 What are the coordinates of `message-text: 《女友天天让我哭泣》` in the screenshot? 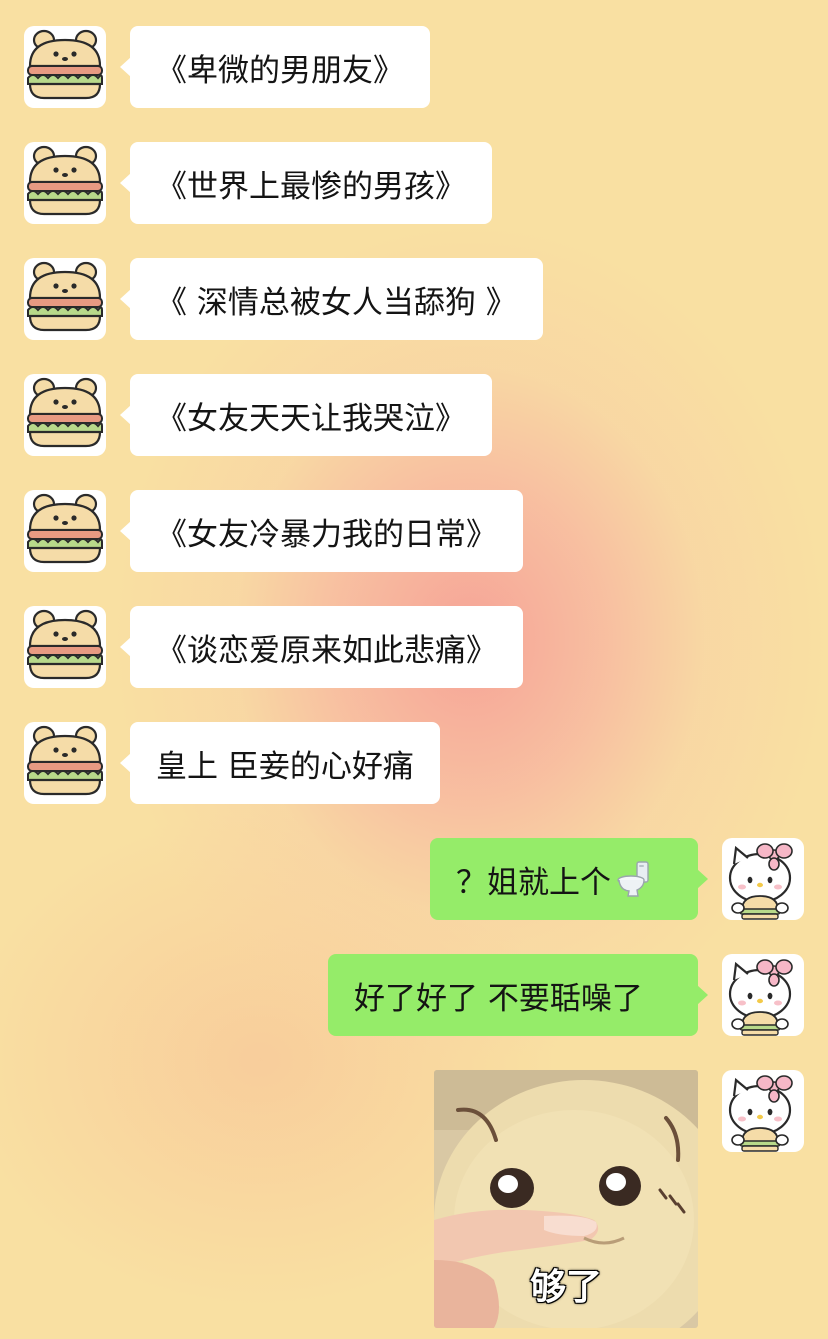 It's located at (311, 418).